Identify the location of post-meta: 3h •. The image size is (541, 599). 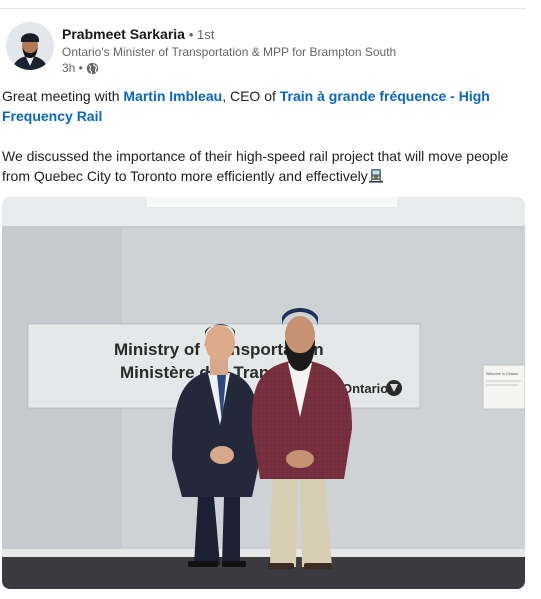
(80, 68).